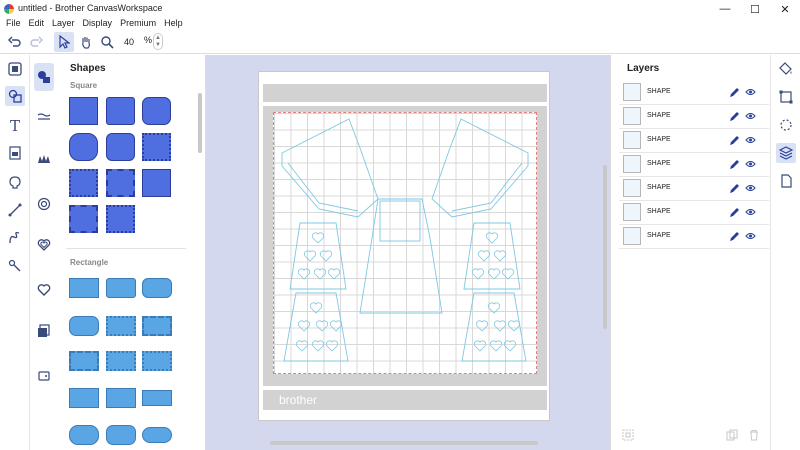 This screenshot has height=450, width=800. I want to click on document-icon, so click(786, 181).